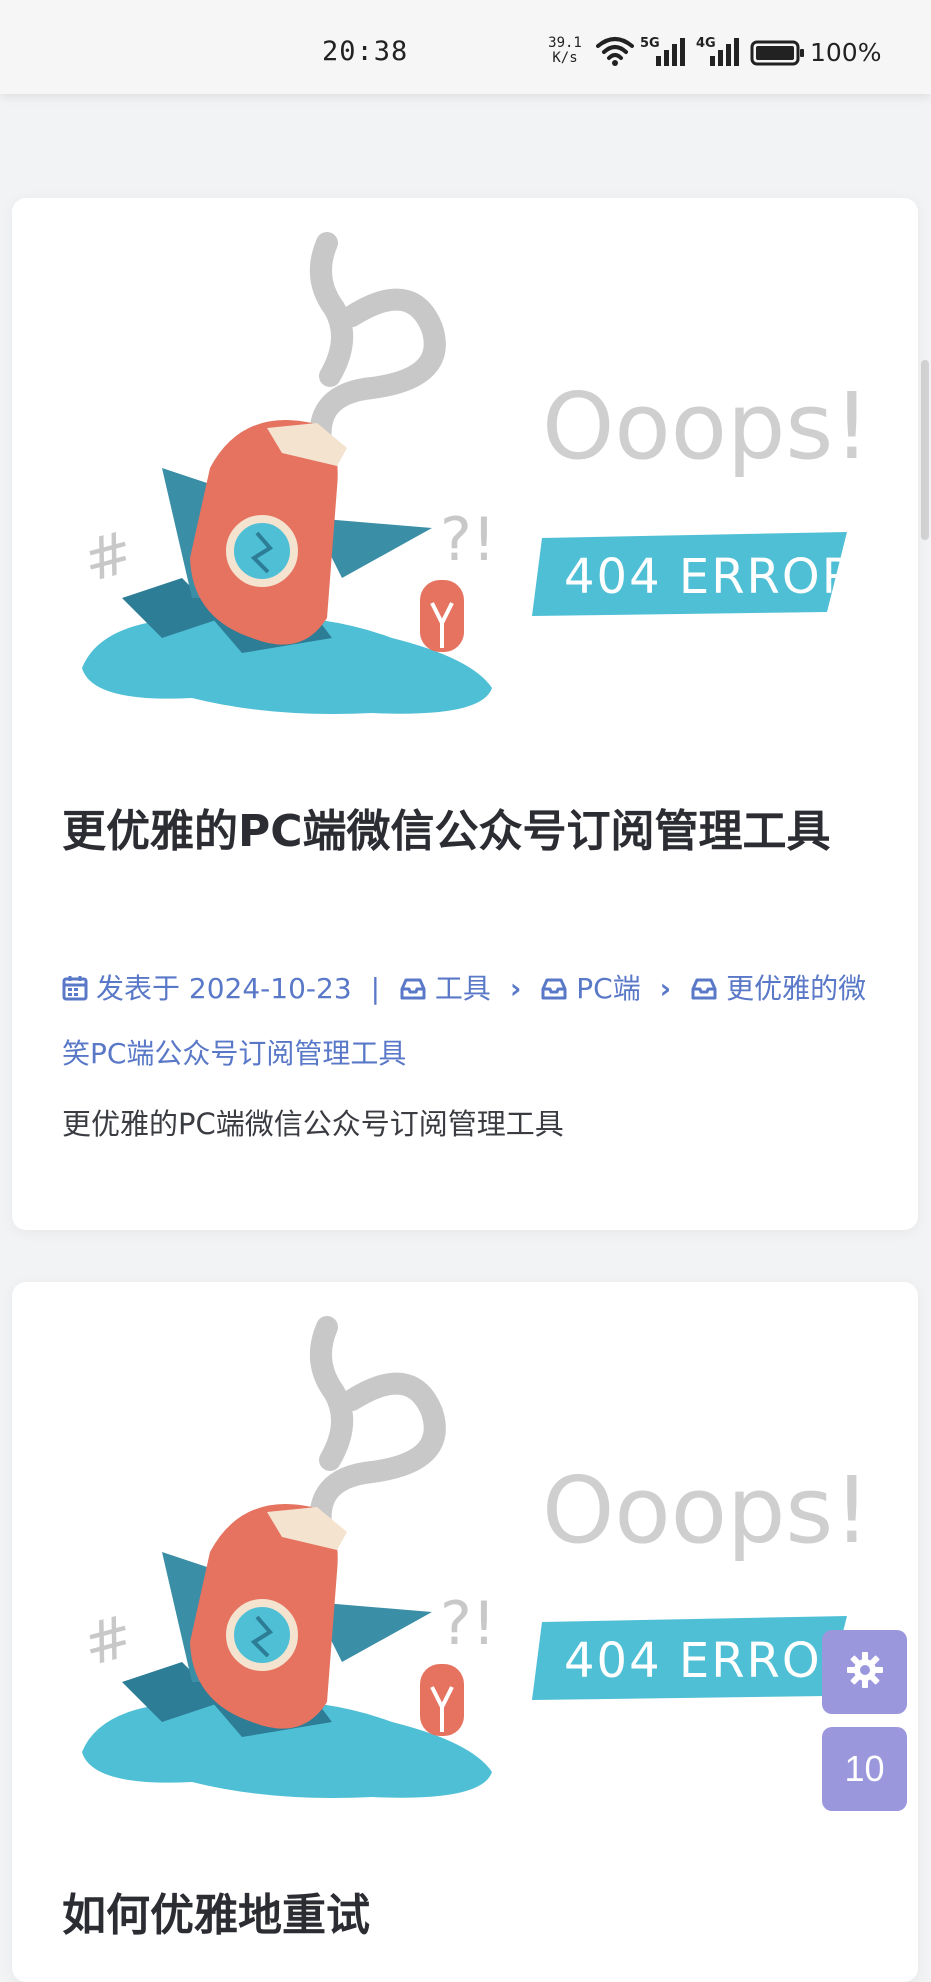 Image resolution: width=931 pixels, height=1982 pixels. What do you see at coordinates (565, 58) in the screenshot?
I see `network-speed-unit: K/s` at bounding box center [565, 58].